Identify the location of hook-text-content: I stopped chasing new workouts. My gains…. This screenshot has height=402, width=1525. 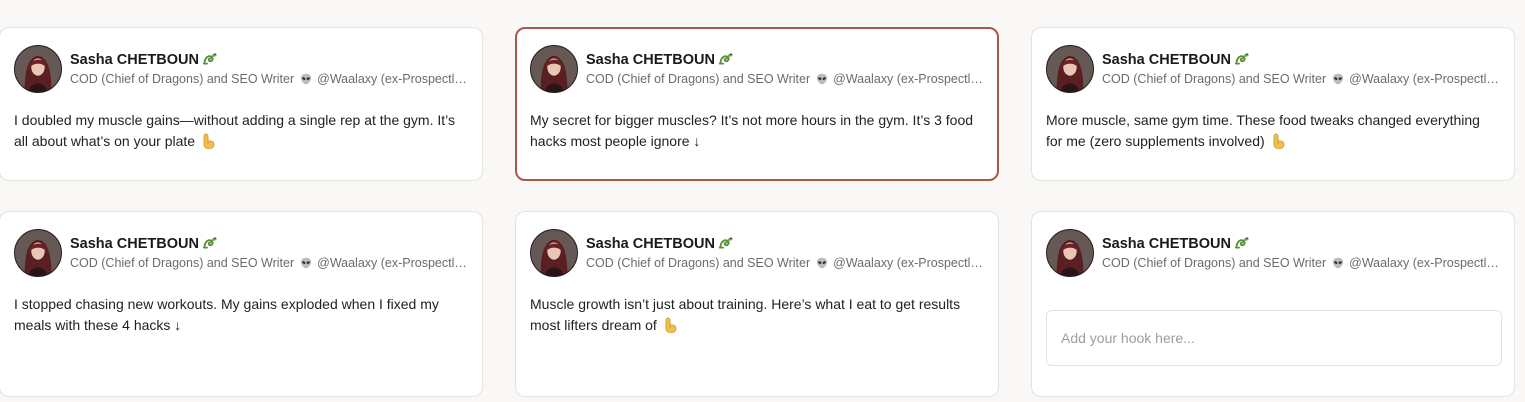
(226, 314).